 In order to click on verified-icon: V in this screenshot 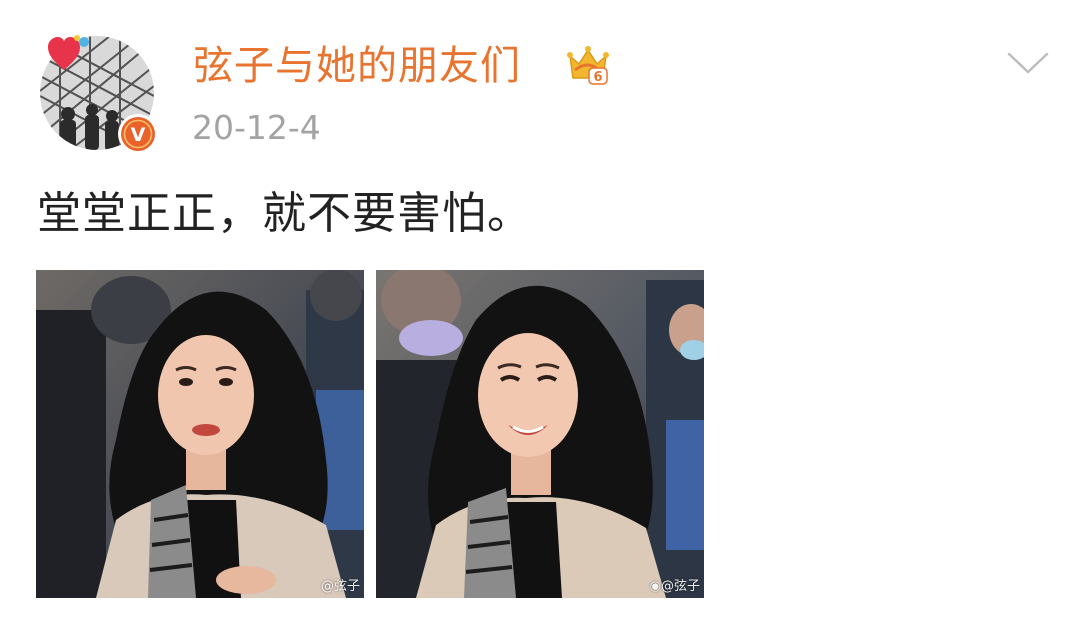, I will do `click(138, 134)`.